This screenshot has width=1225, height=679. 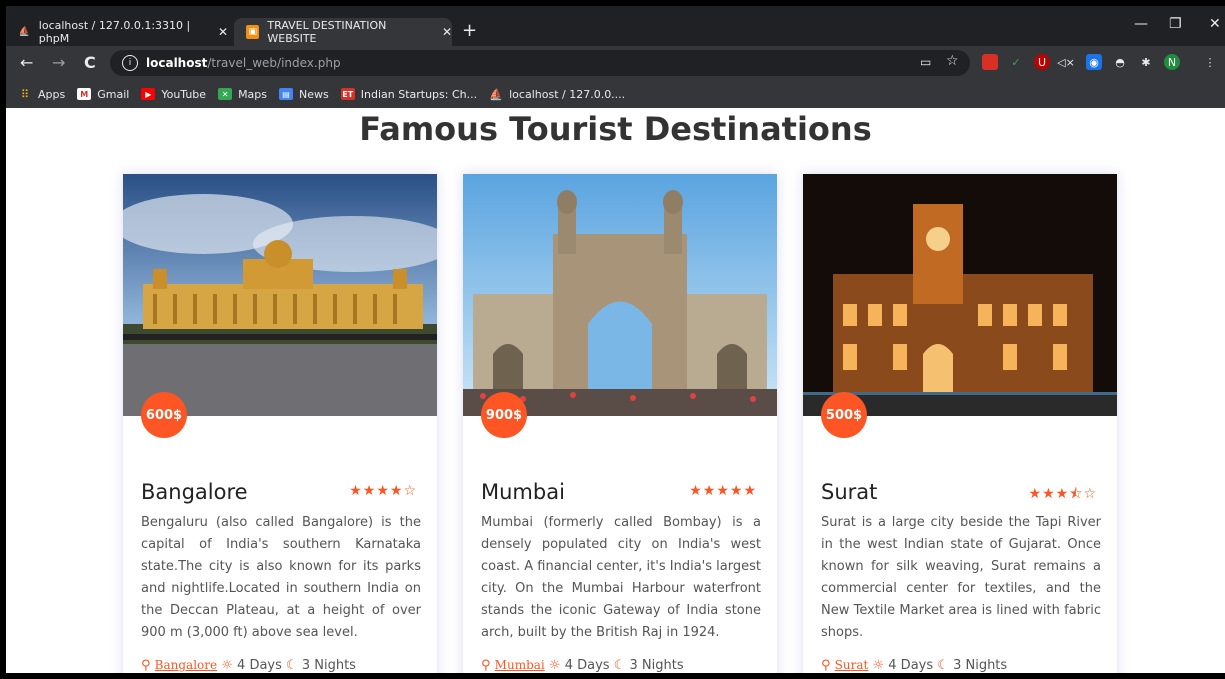 I want to click on rating-stars: ★★★★★, so click(x=723, y=491).